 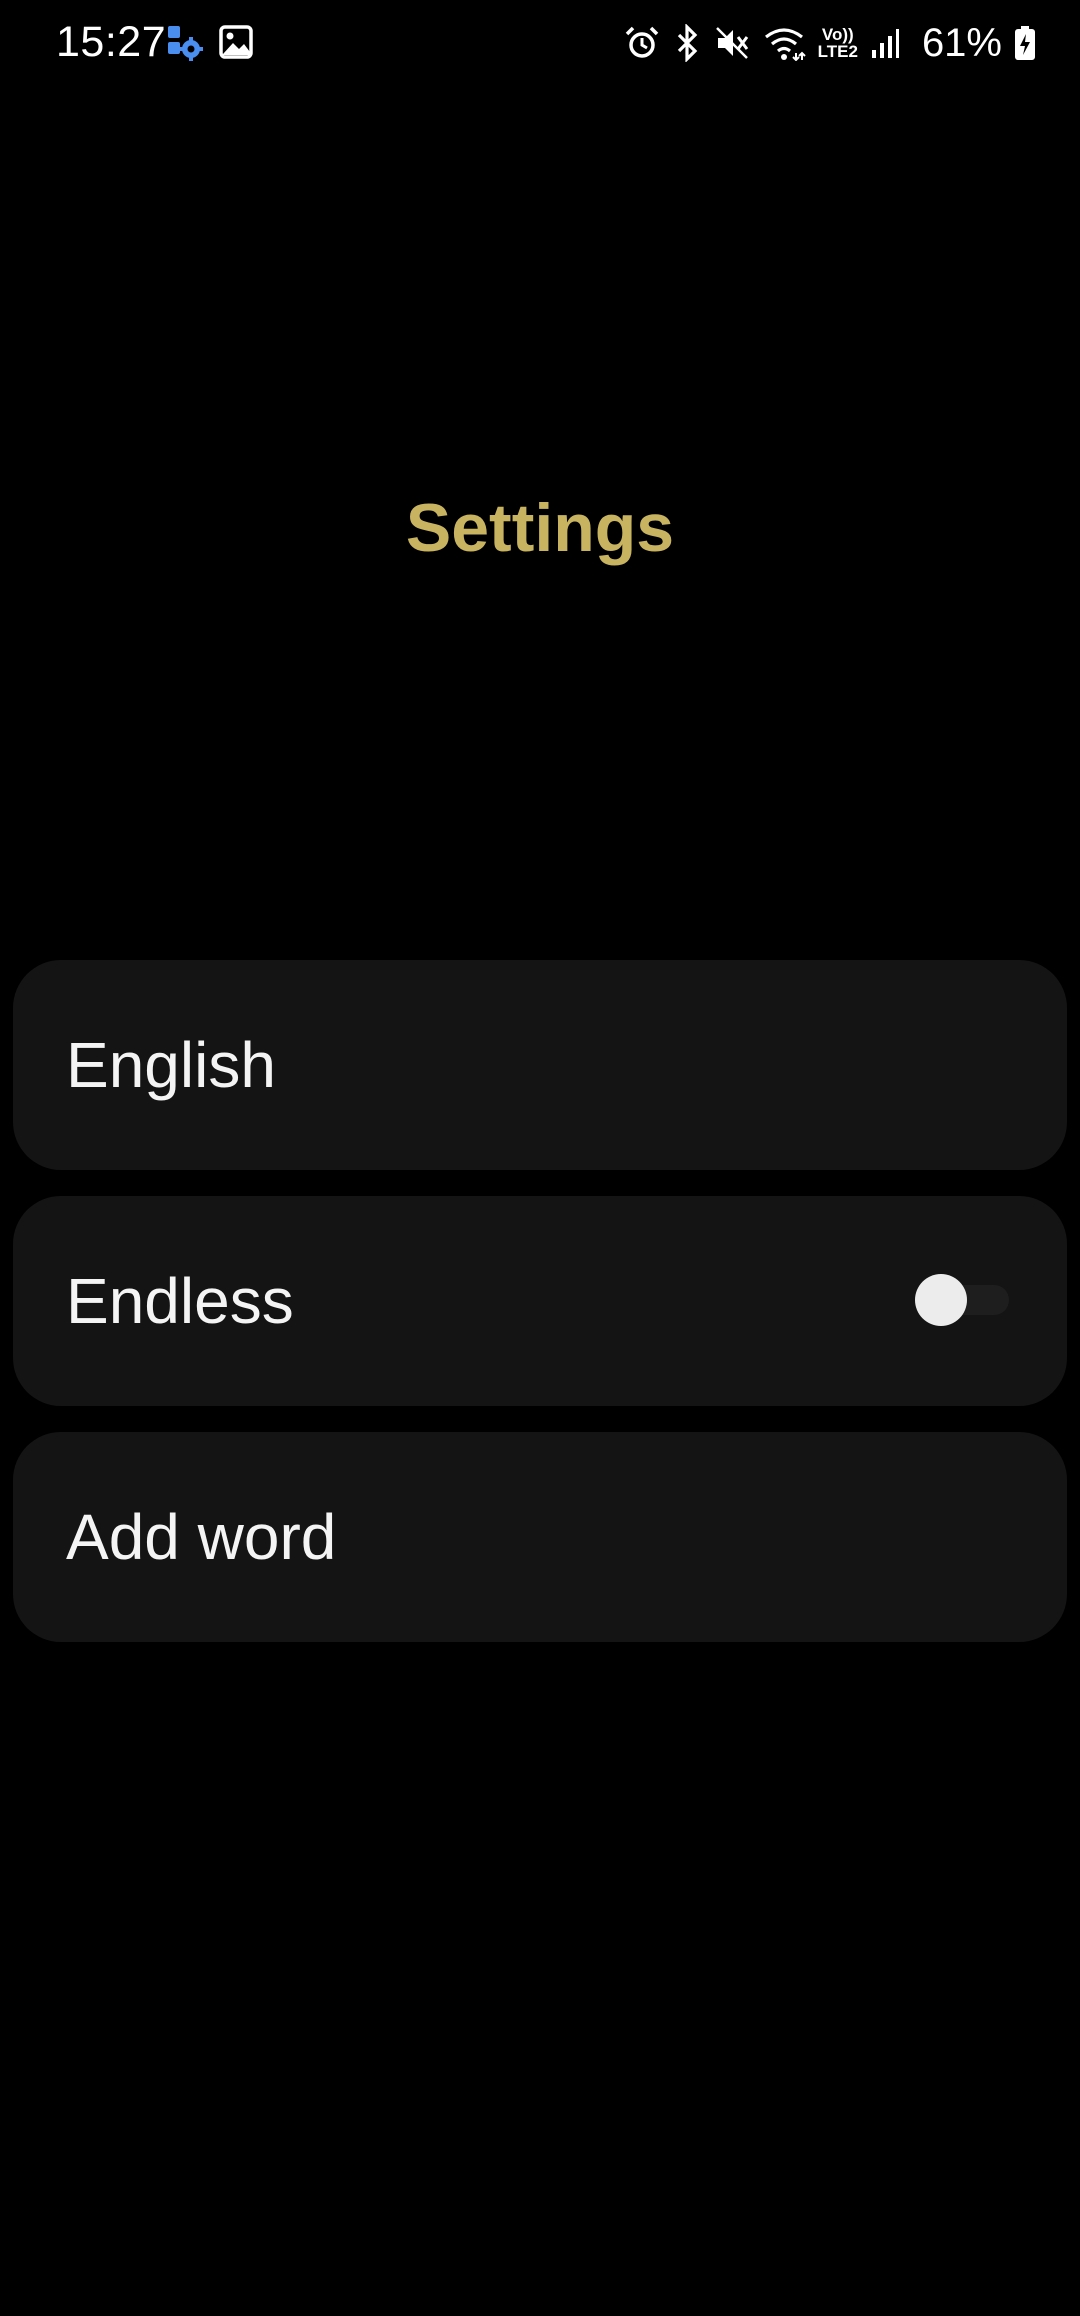 I want to click on setting-label-add-word: Add word, so click(x=201, y=1537).